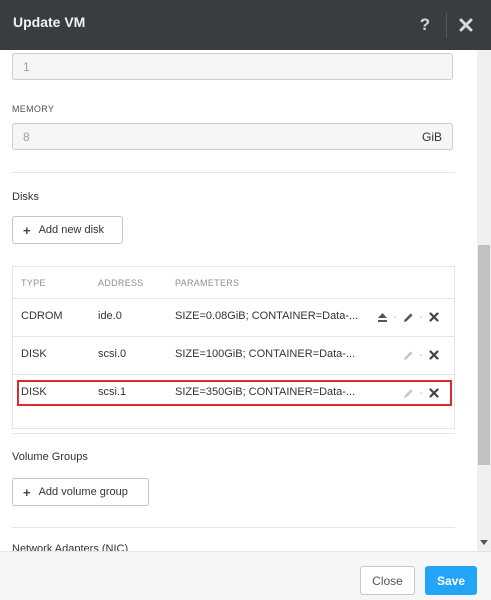 The image size is (491, 600). What do you see at coordinates (49, 22) in the screenshot?
I see `dialog-title: Update VM` at bounding box center [49, 22].